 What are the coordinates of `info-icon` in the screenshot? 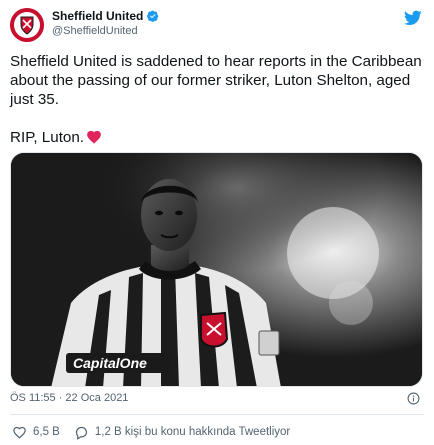 It's located at (413, 398).